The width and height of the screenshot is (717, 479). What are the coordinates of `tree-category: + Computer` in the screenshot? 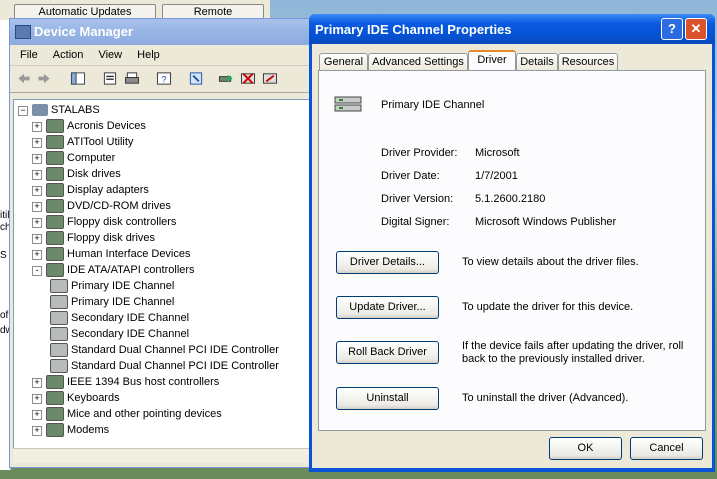 It's located at (73, 158).